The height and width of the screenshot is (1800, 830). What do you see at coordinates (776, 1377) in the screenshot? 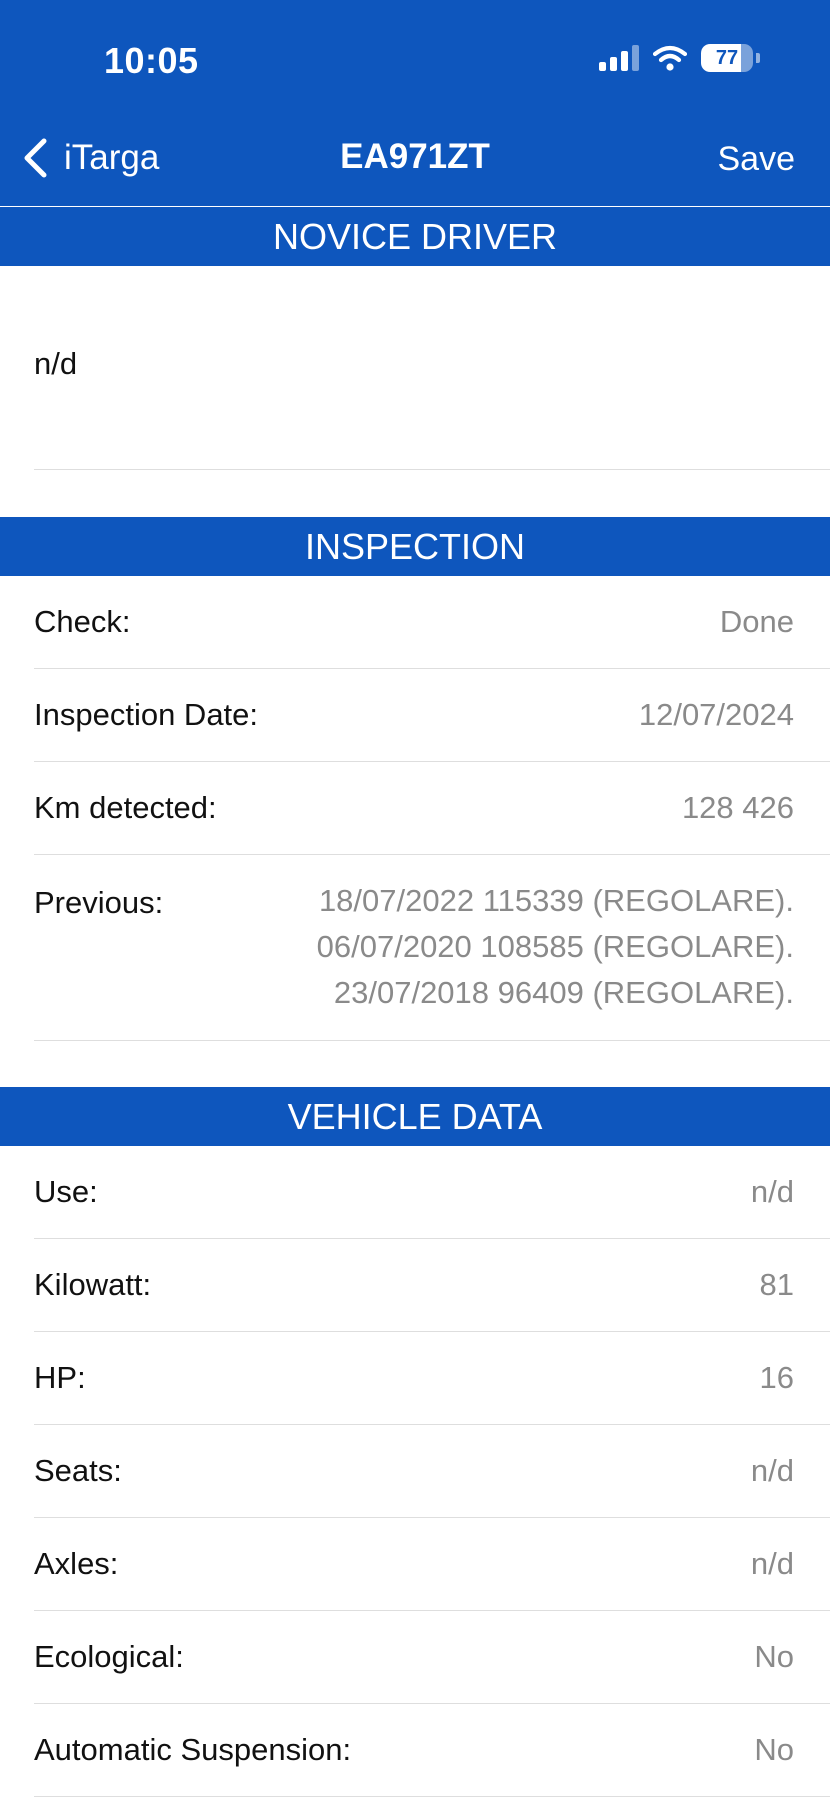
I see `hp-value: 16` at bounding box center [776, 1377].